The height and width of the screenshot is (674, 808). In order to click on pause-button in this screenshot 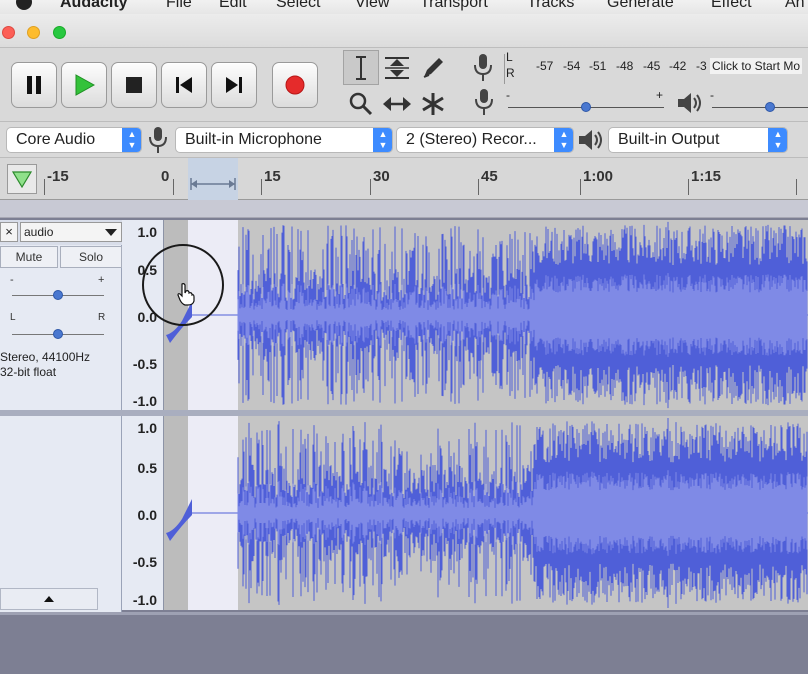, I will do `click(34, 85)`.